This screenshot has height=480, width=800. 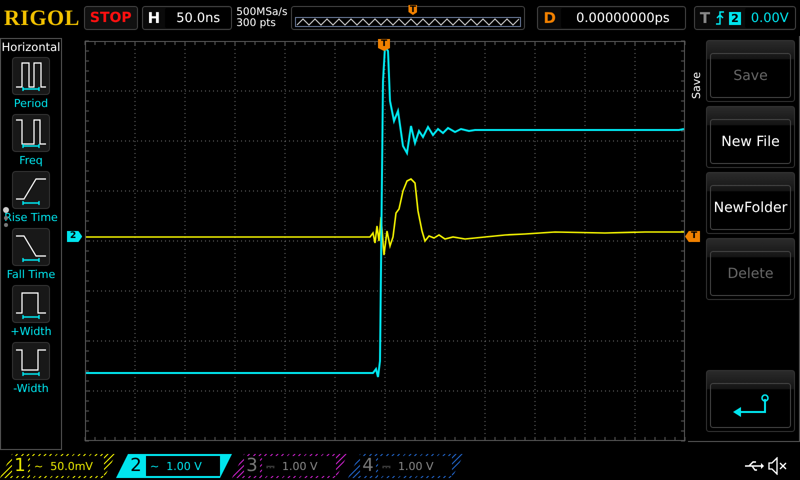 What do you see at coordinates (778, 466) in the screenshot?
I see `speaker-muted-icon` at bounding box center [778, 466].